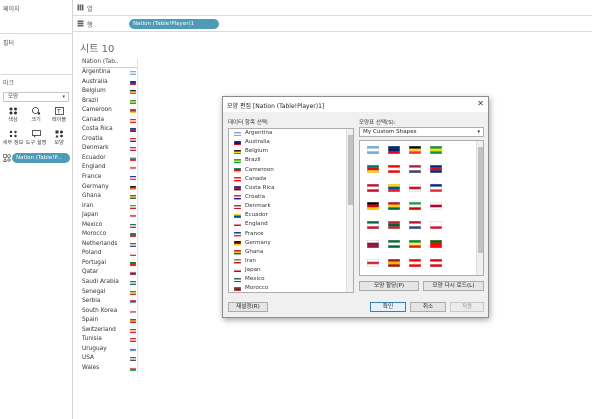  Describe the element at coordinates (291, 142) in the screenshot. I see `data-item-row: Australia` at that location.